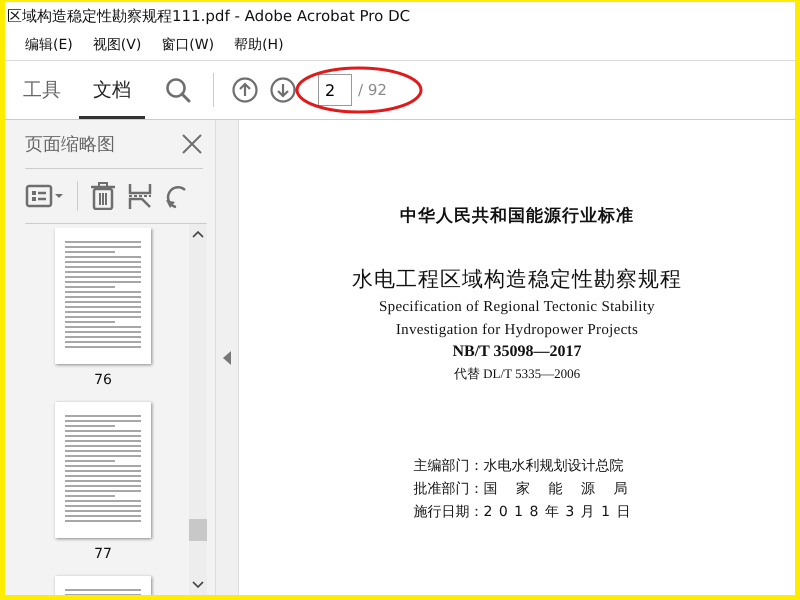  Describe the element at coordinates (517, 374) in the screenshot. I see `replaced-standard: 代替 DL/T 5335—2006` at that location.